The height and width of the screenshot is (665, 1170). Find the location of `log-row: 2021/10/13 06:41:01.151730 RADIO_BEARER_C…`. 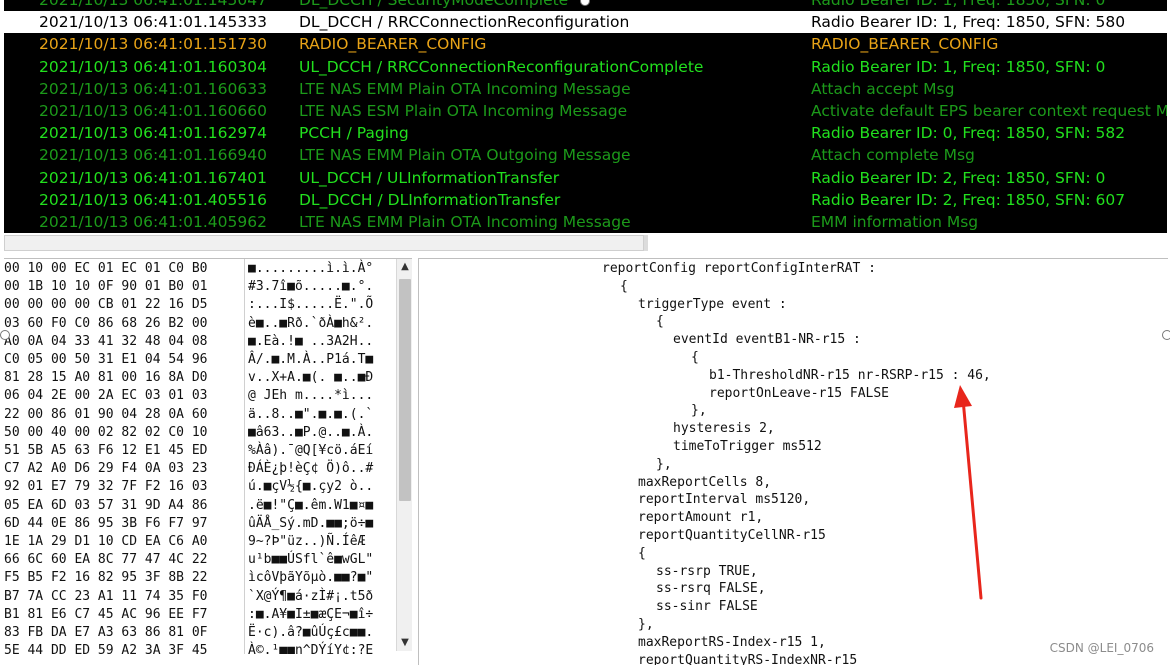

log-row: 2021/10/13 06:41:01.151730 RADIO_BEARER_C… is located at coordinates (585, 44).